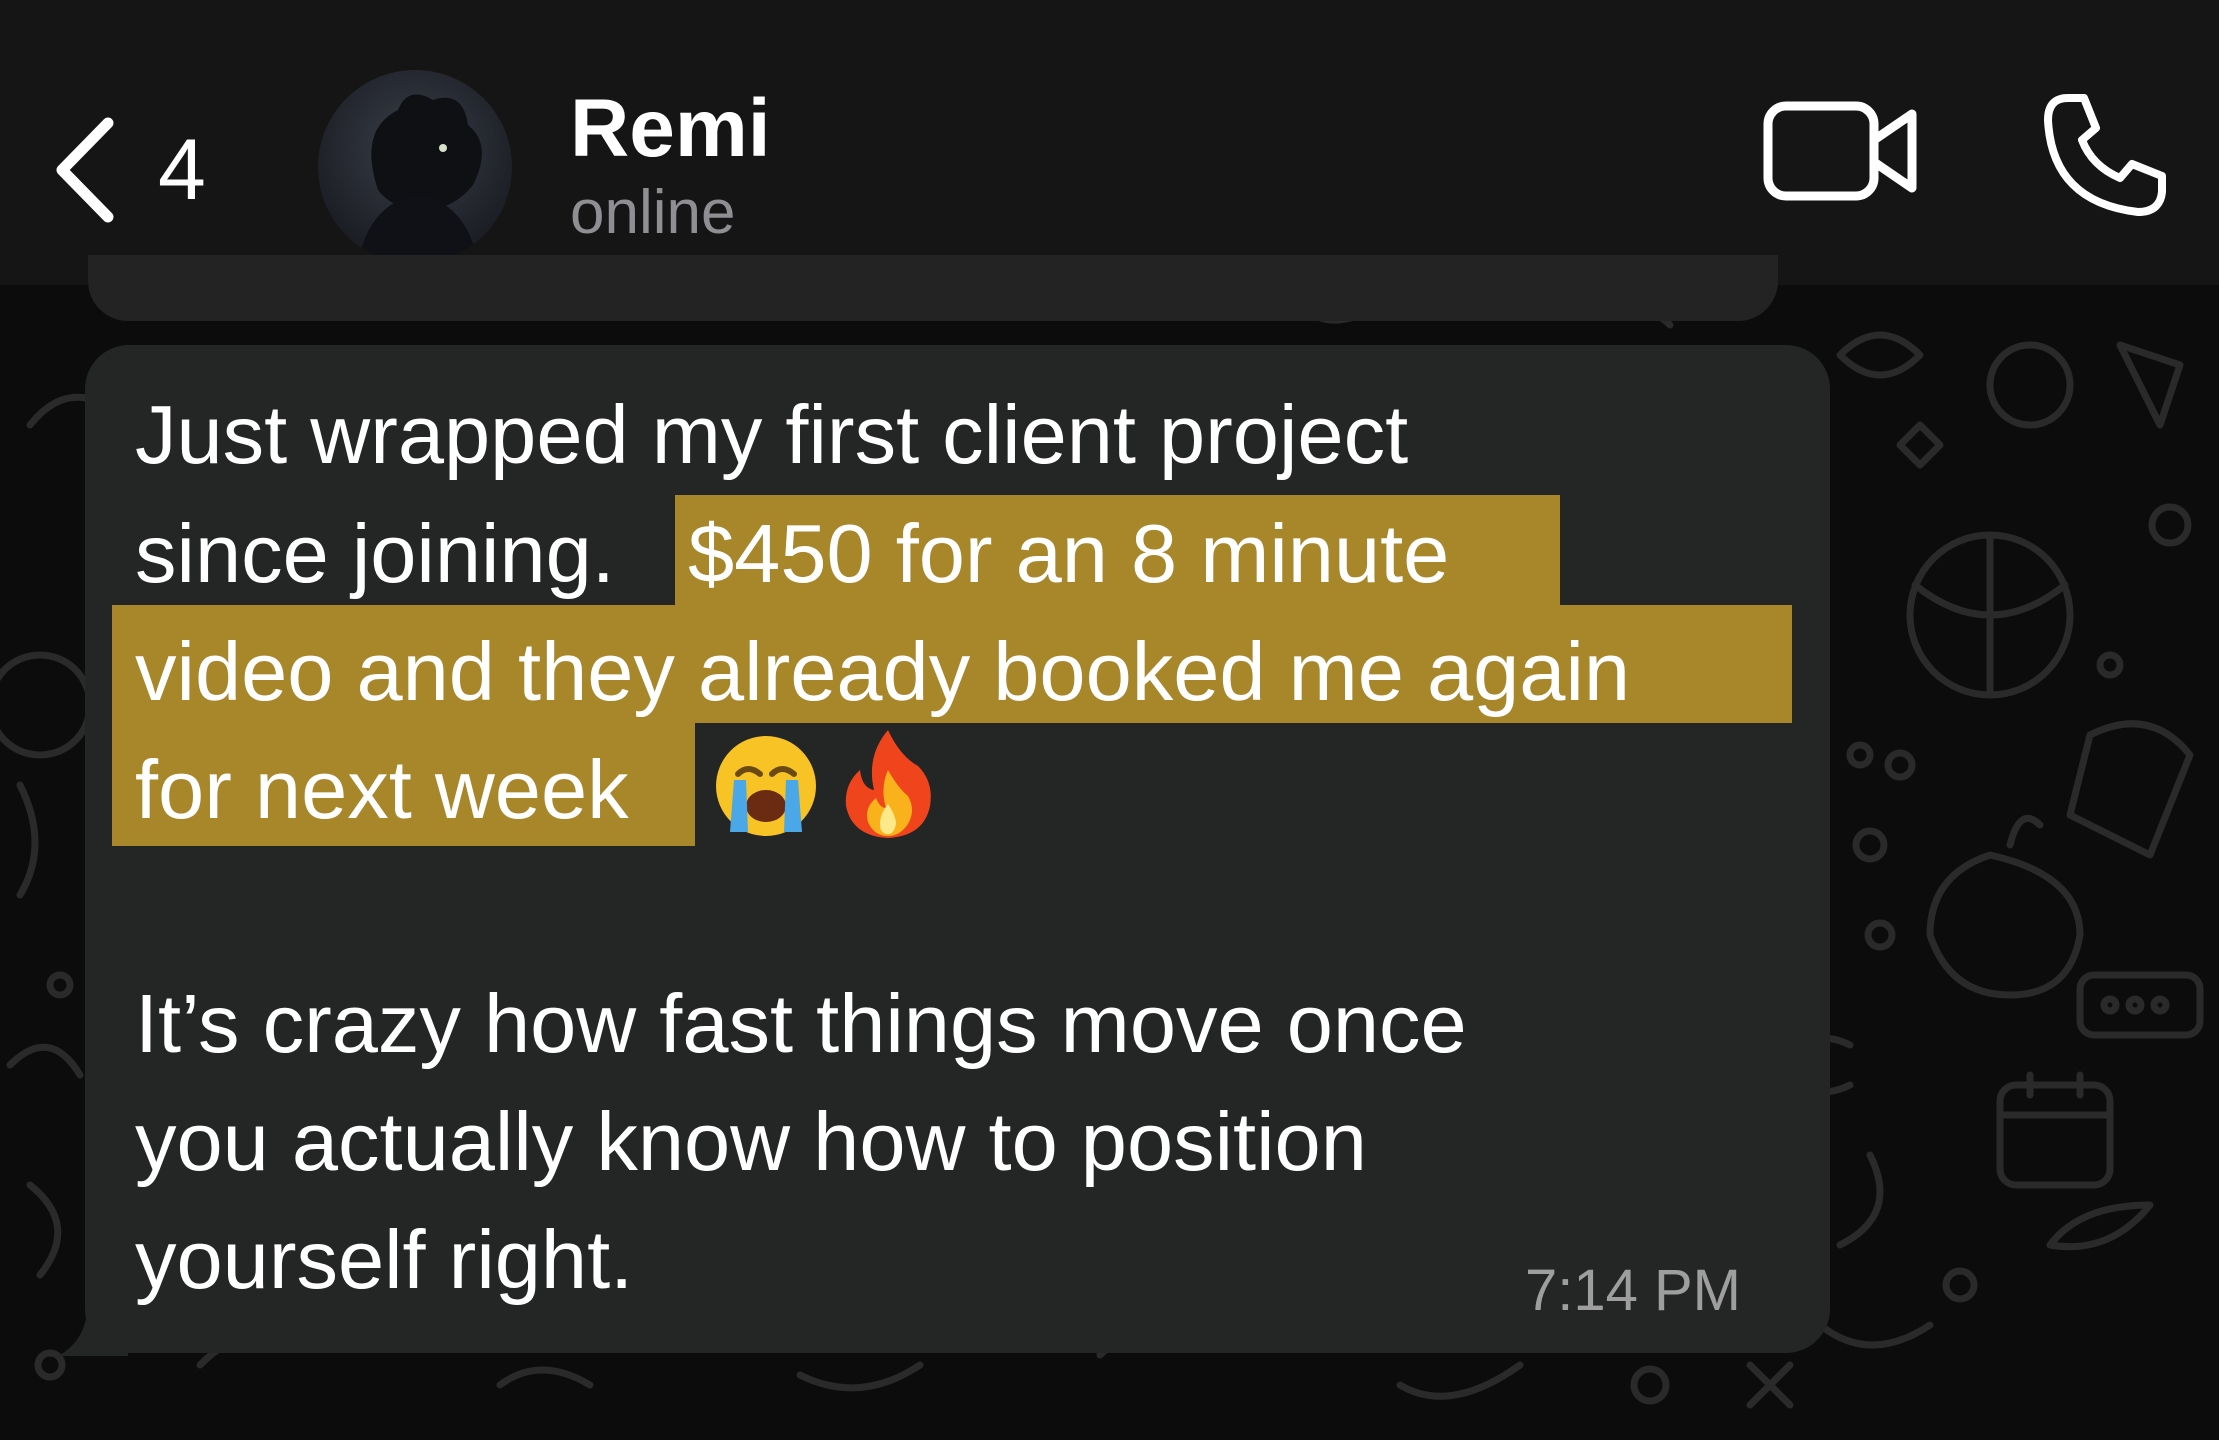 The image size is (2219, 1440). I want to click on message-line-7: yourself right., so click(384, 1259).